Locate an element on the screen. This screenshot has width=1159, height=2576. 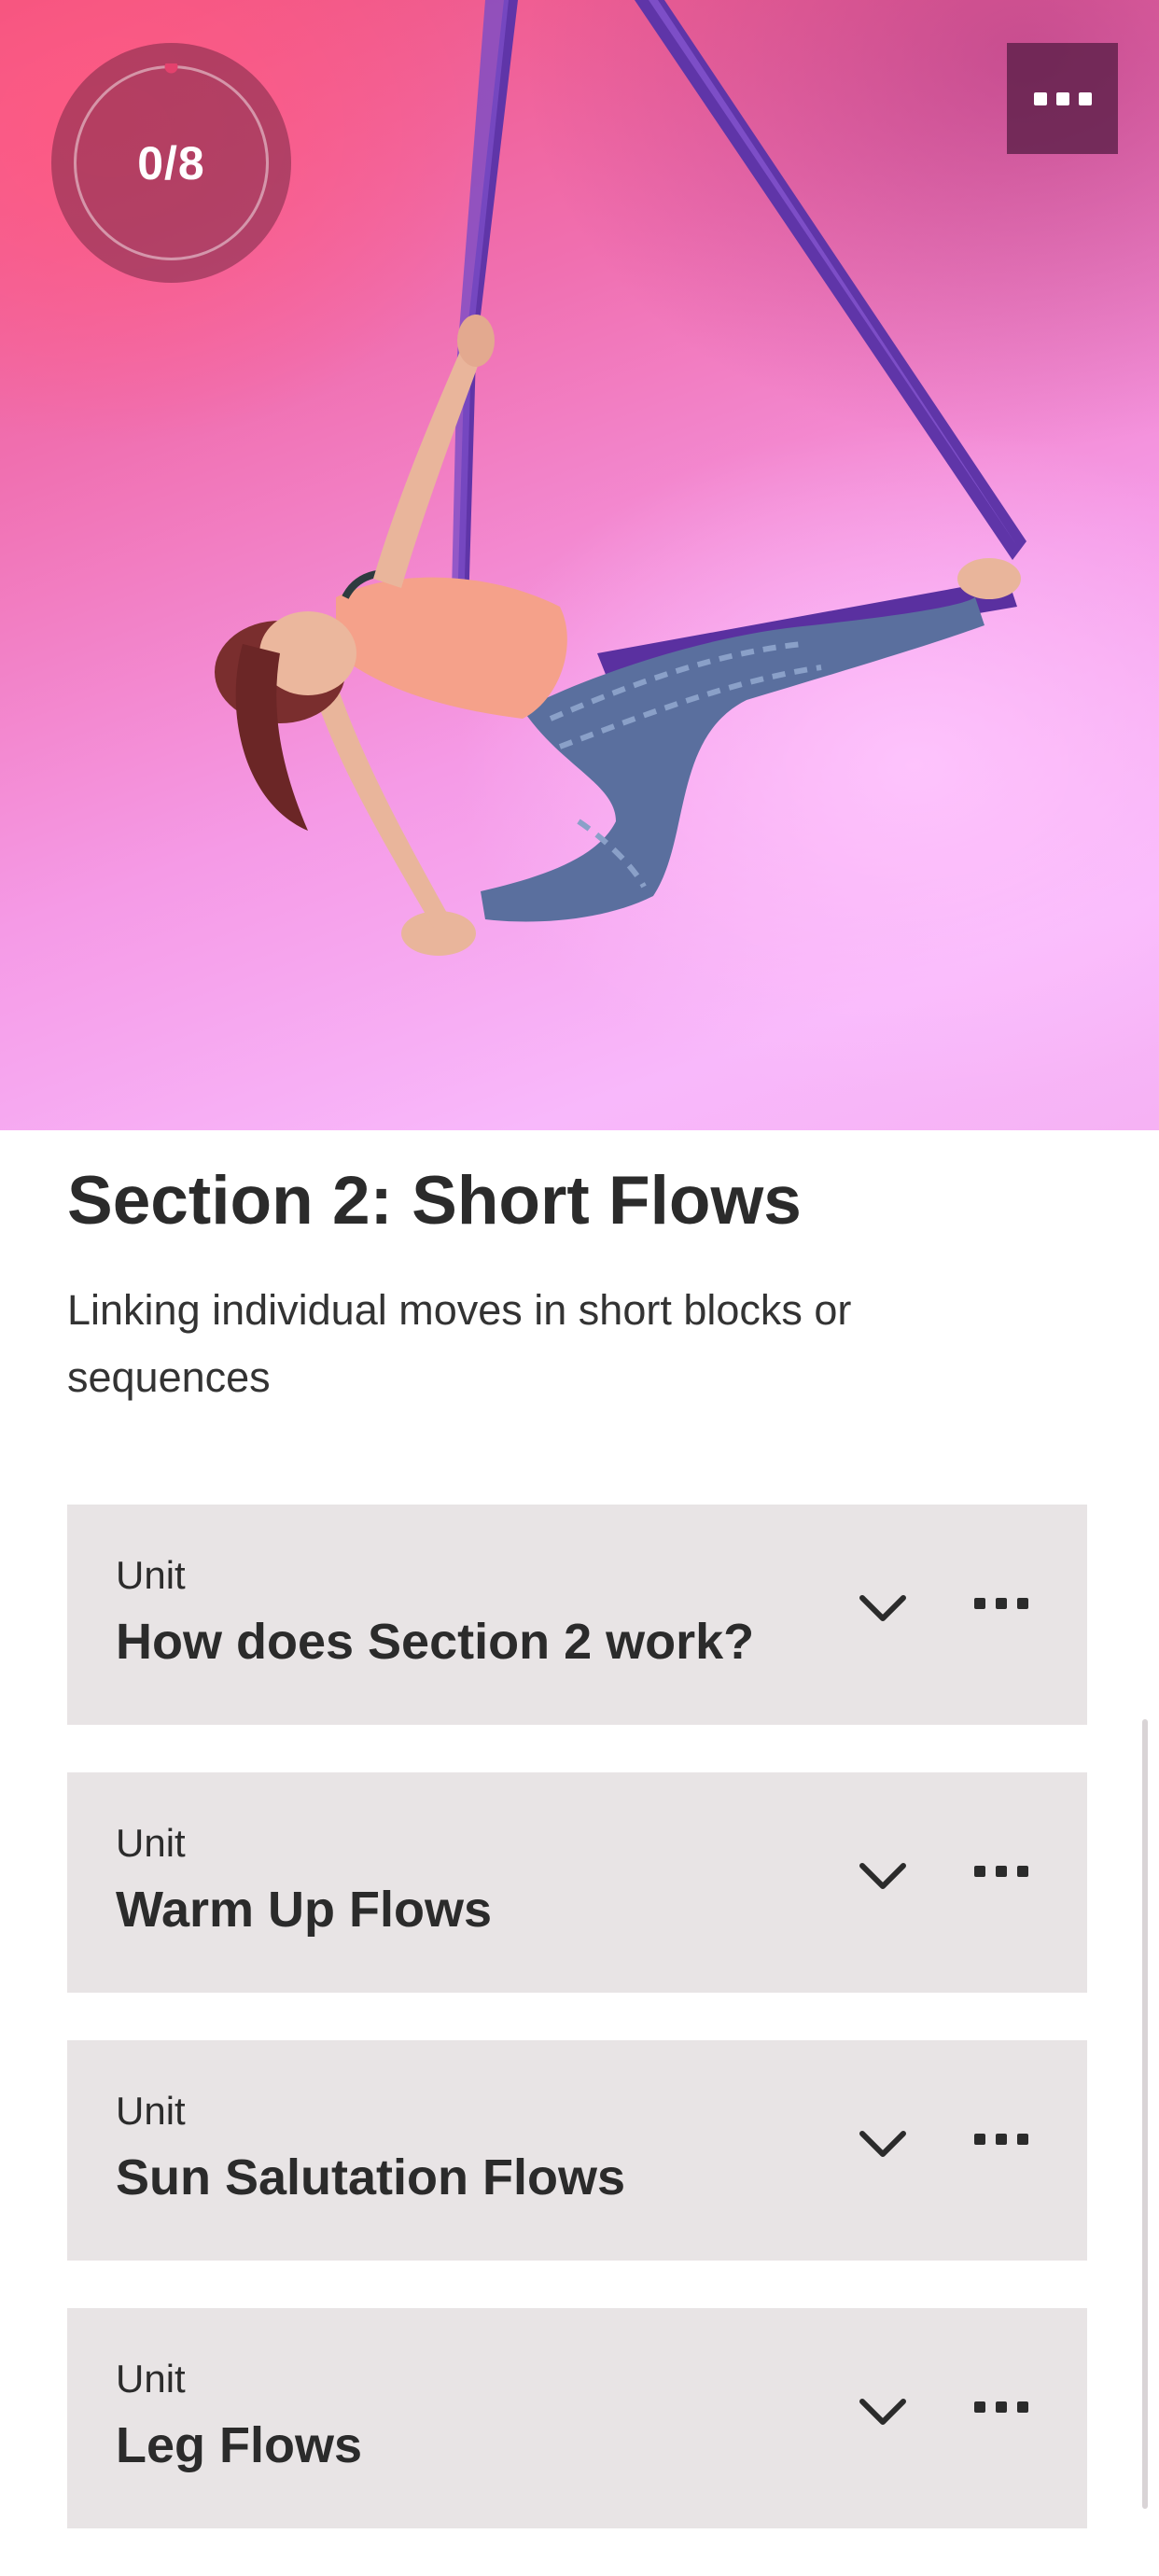
progress-badge: 0/8 is located at coordinates (171, 163).